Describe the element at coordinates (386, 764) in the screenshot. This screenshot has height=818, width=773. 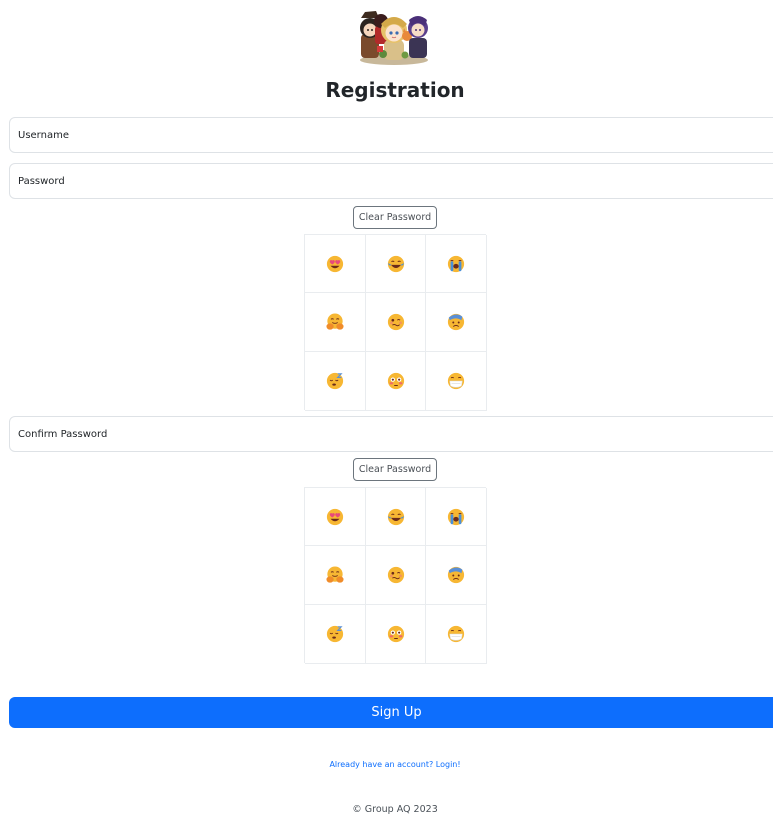
I see `login-link: Already have an account? Login!` at that location.